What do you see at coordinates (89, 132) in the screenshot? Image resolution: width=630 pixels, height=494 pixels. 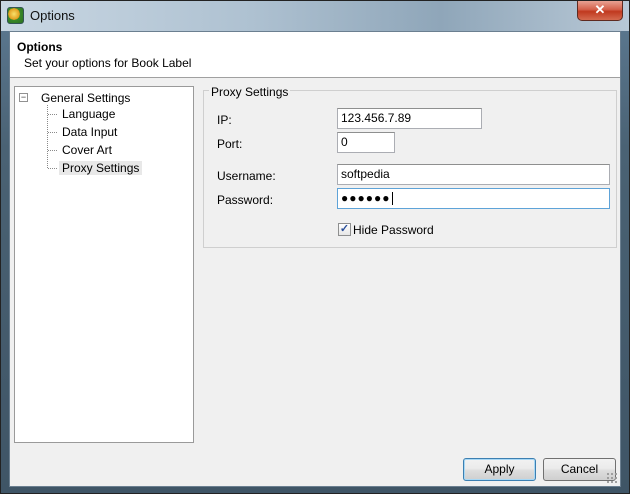 I see `tree-item-label: Data Input` at bounding box center [89, 132].